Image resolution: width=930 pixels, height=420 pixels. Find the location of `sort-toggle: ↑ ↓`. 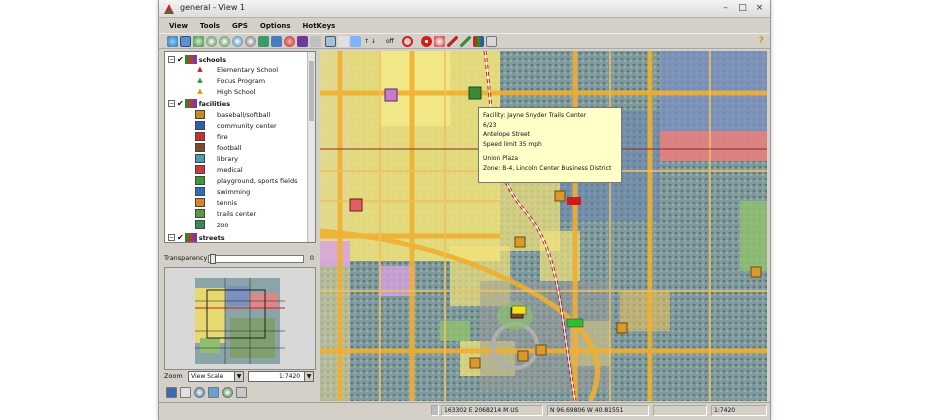

sort-toggle: ↑ ↓ is located at coordinates (374, 41).